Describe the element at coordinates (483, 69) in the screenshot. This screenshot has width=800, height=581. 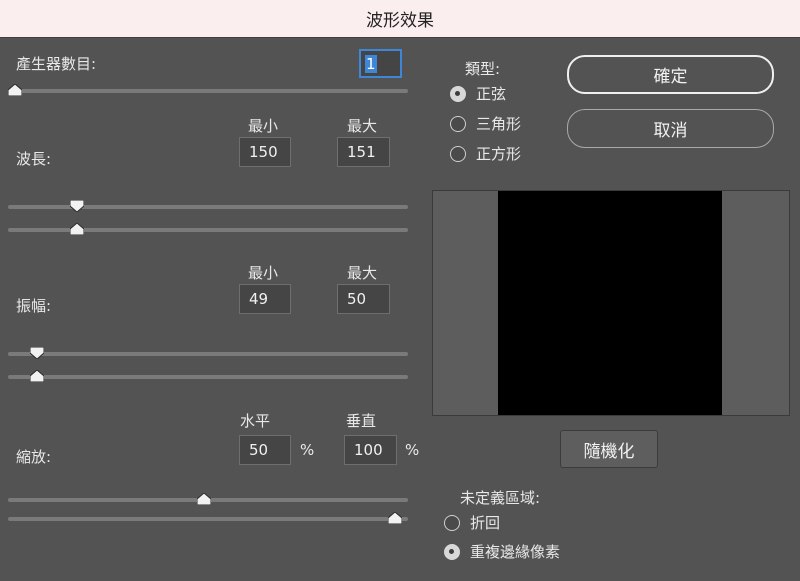
I see `type-label: 類型:` at that location.